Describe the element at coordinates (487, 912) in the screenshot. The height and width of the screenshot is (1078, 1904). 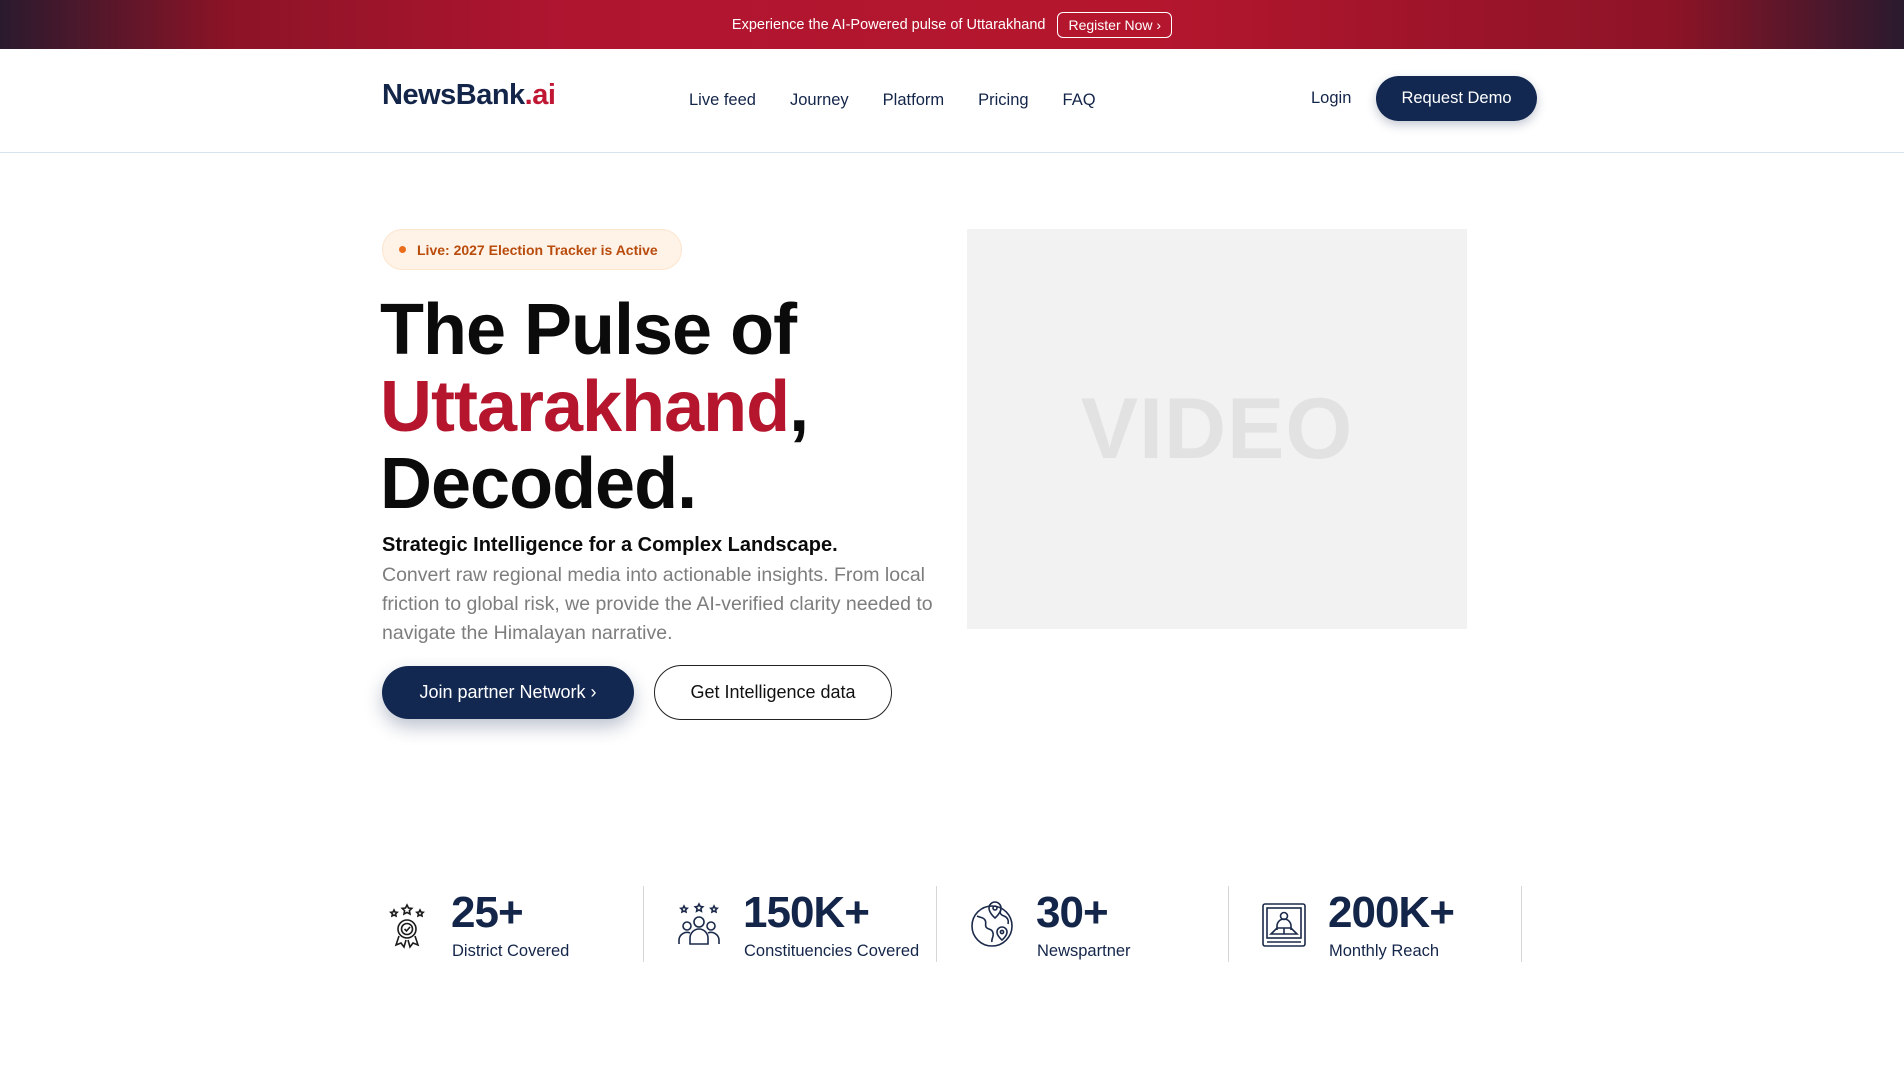
I see `stat-value: 25+` at that location.